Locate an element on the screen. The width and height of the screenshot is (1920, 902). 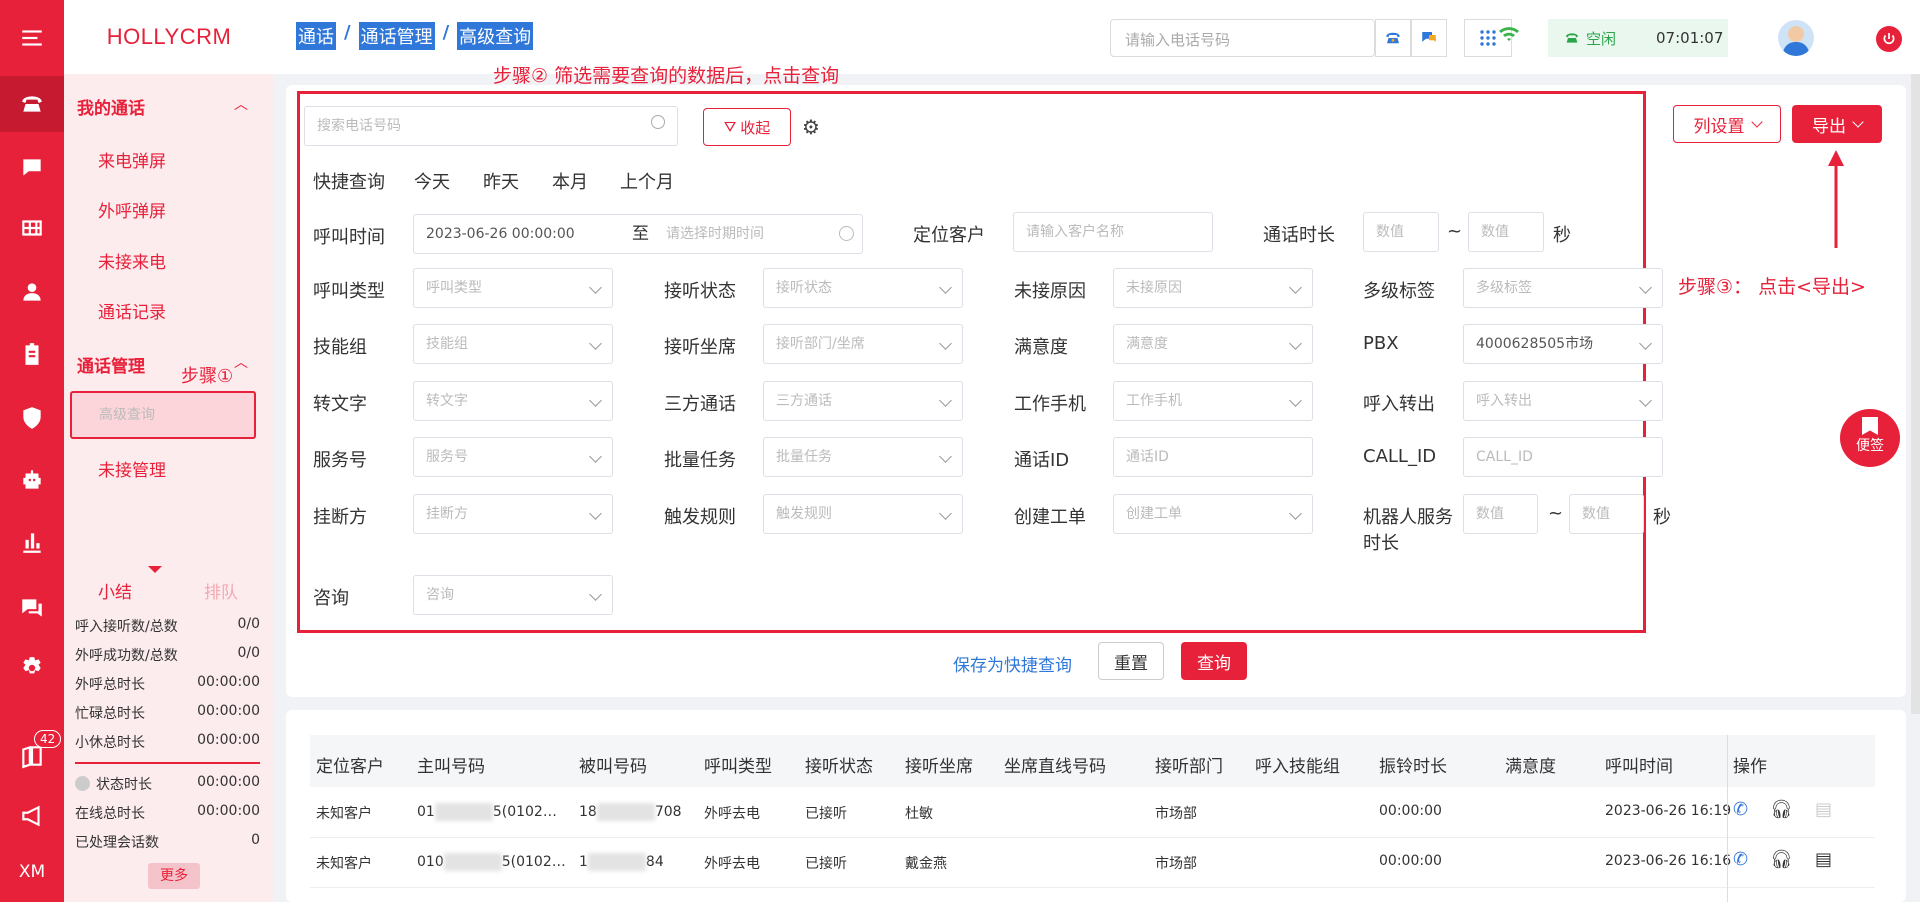
reset-button: 重置 is located at coordinates (1131, 661).